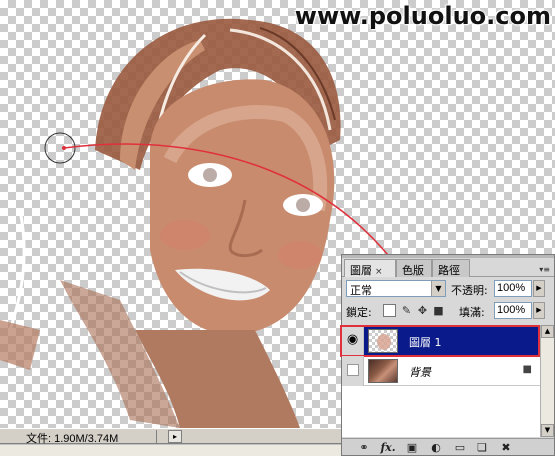 The height and width of the screenshot is (456, 555). What do you see at coordinates (364, 447) in the screenshot?
I see `link-layers-icon: ⚭` at bounding box center [364, 447].